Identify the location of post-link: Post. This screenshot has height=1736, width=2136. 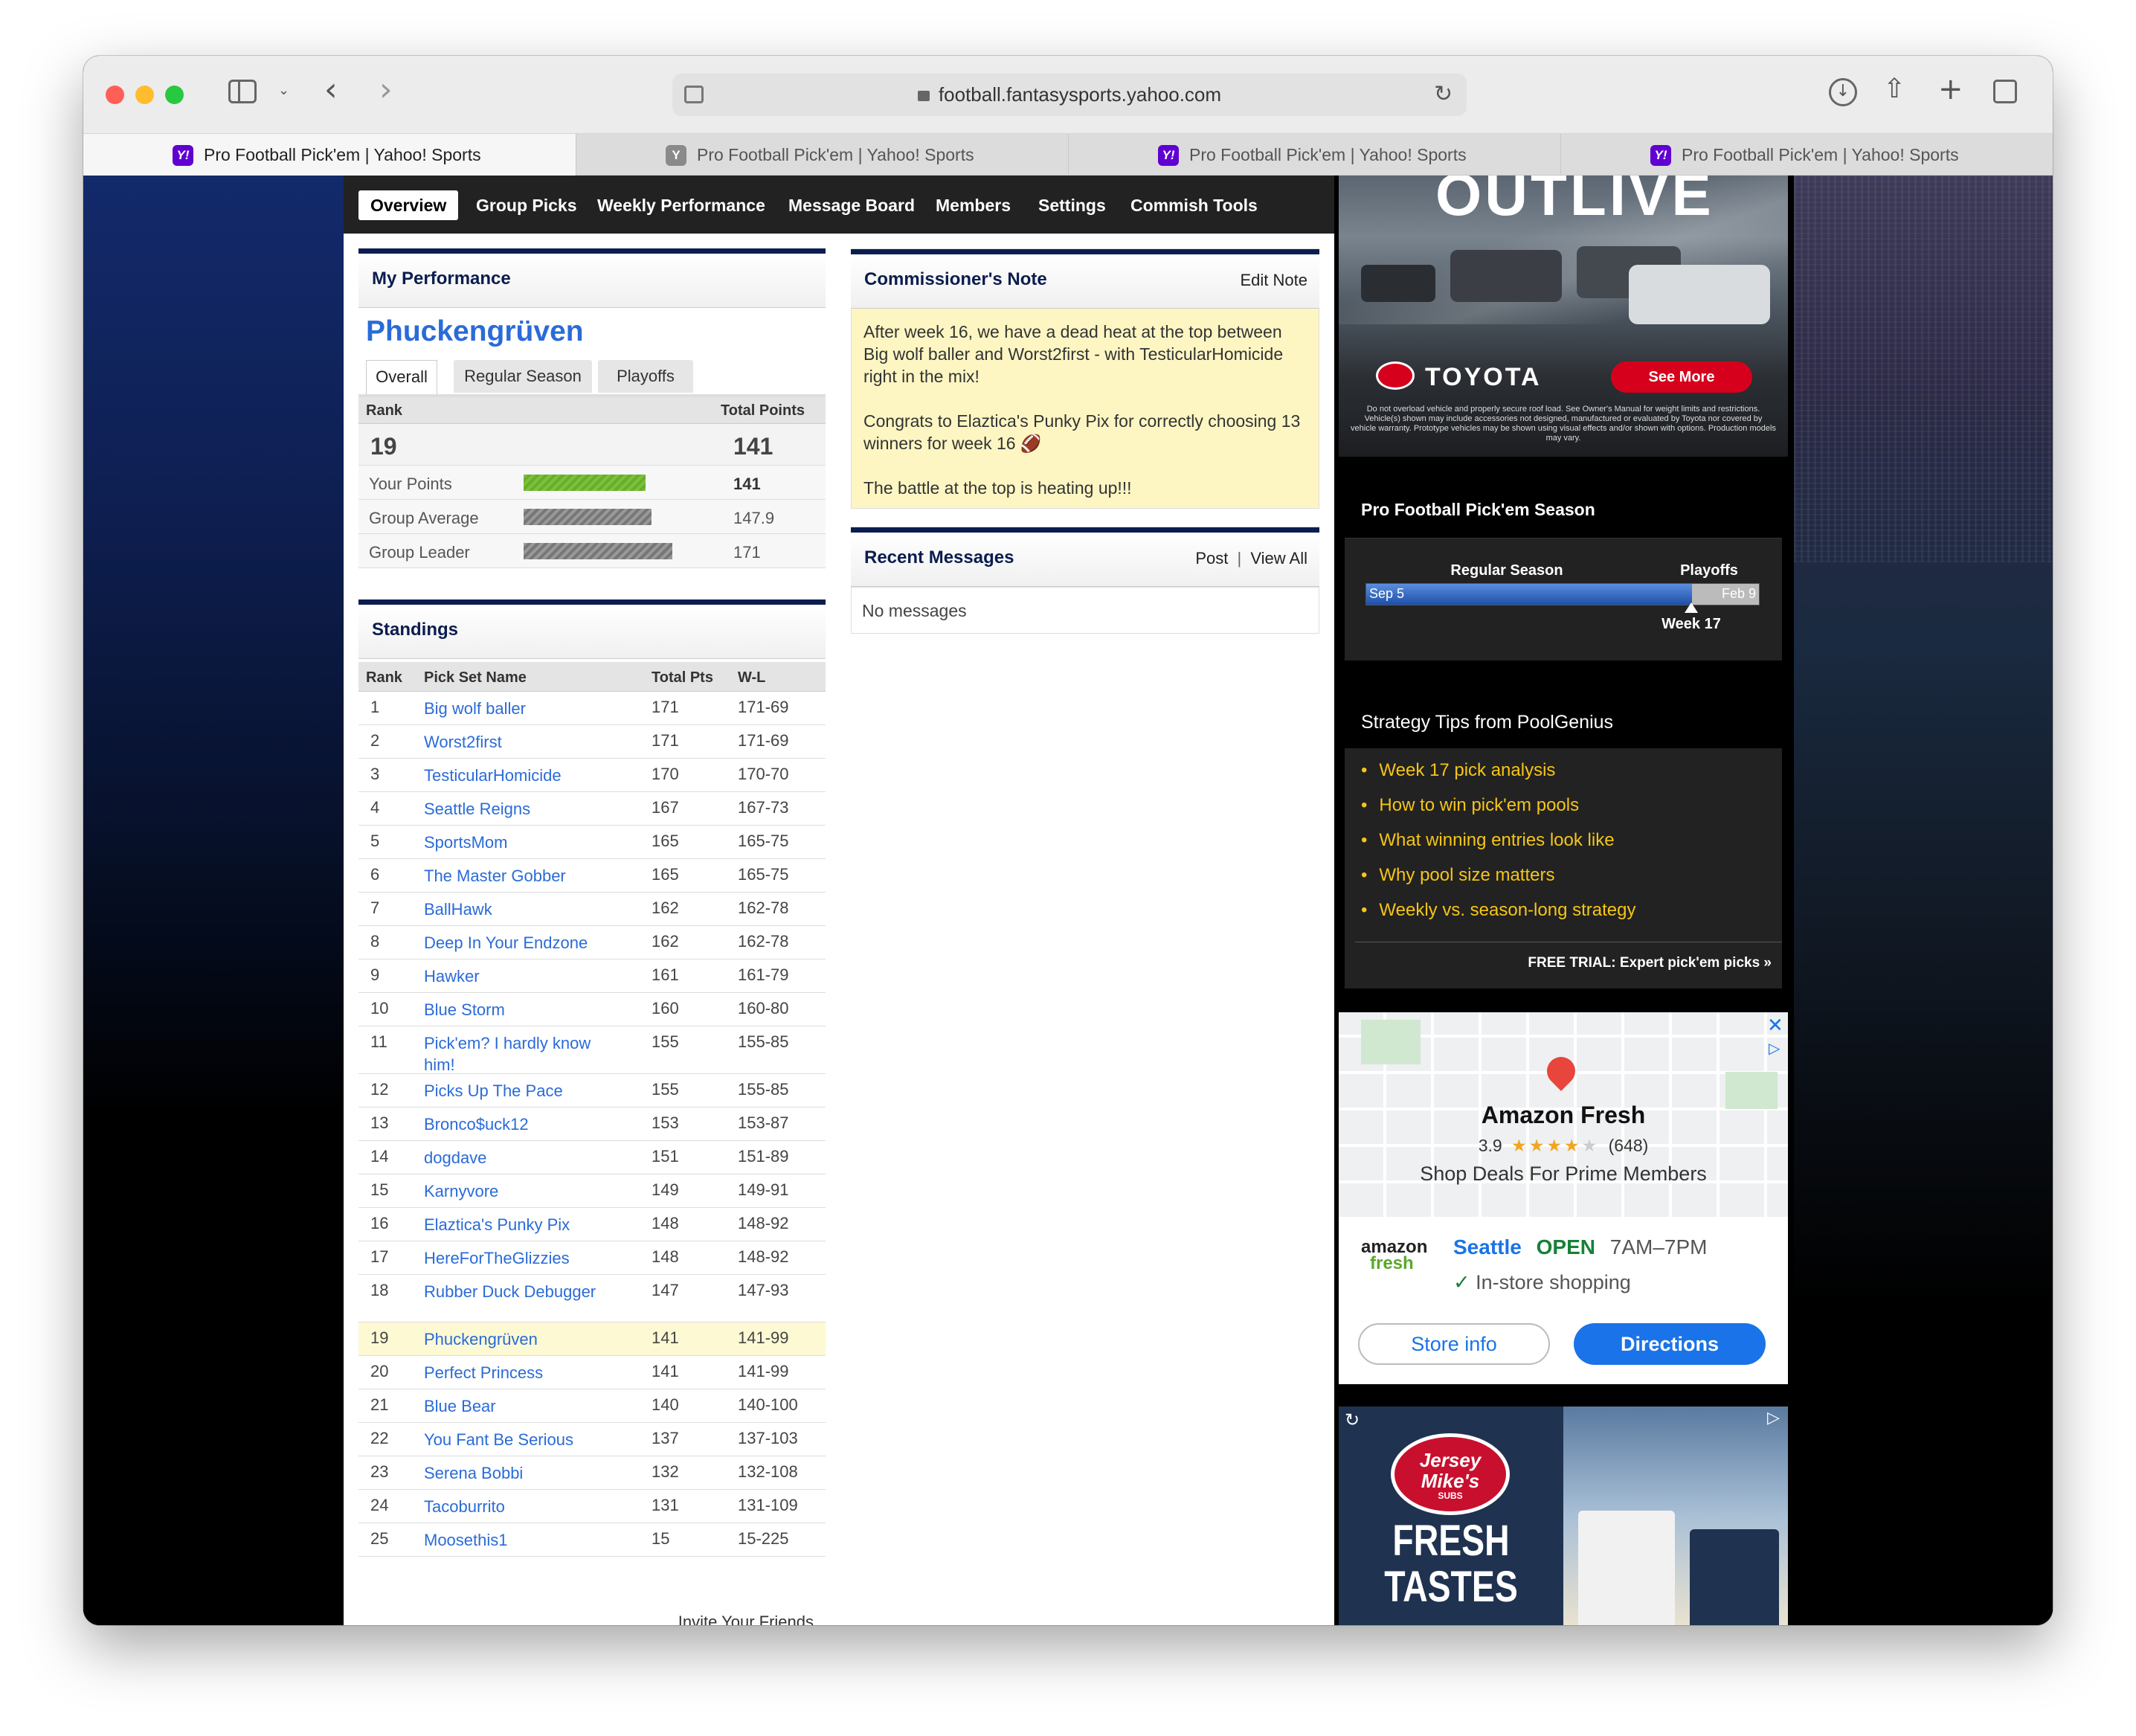
(1211, 558).